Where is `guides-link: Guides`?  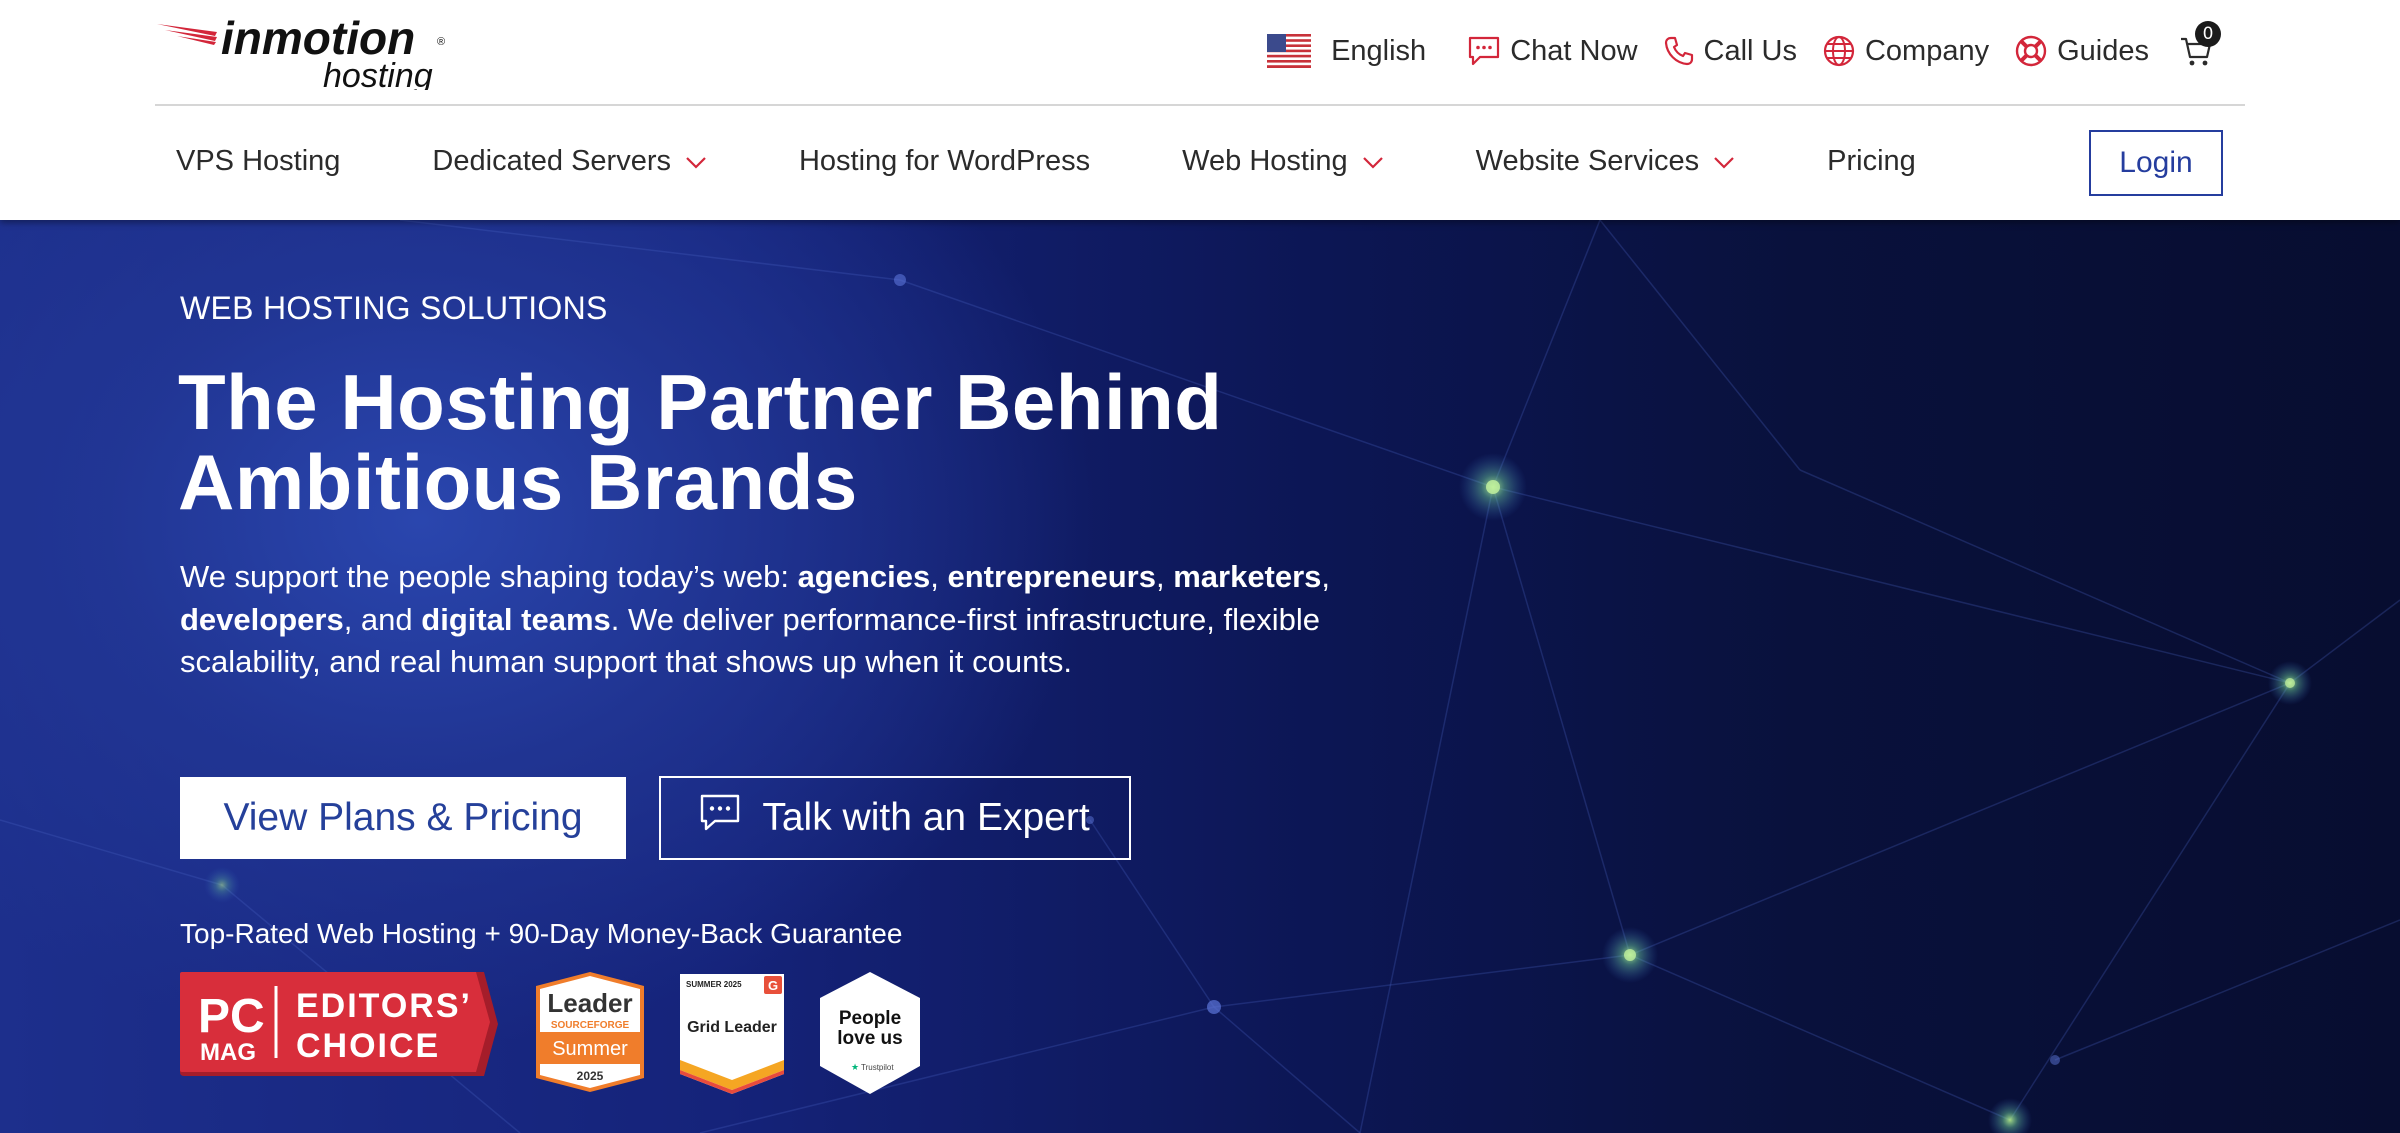
guides-link: Guides is located at coordinates (2082, 51).